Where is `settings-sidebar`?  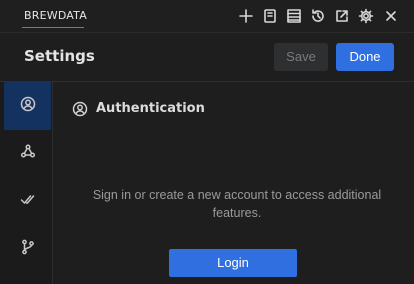 settings-sidebar is located at coordinates (26, 183).